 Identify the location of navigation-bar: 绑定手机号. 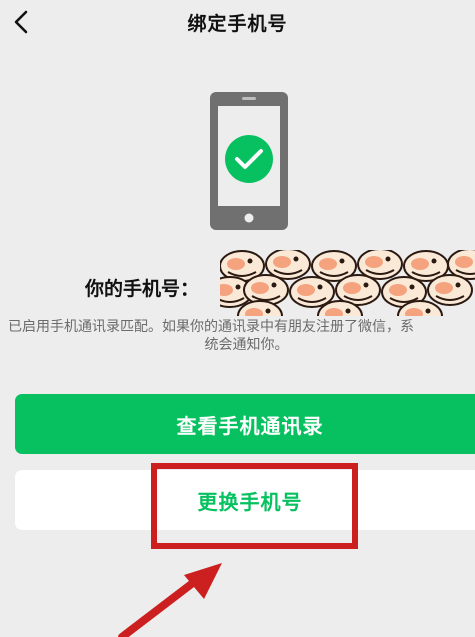
(237, 22).